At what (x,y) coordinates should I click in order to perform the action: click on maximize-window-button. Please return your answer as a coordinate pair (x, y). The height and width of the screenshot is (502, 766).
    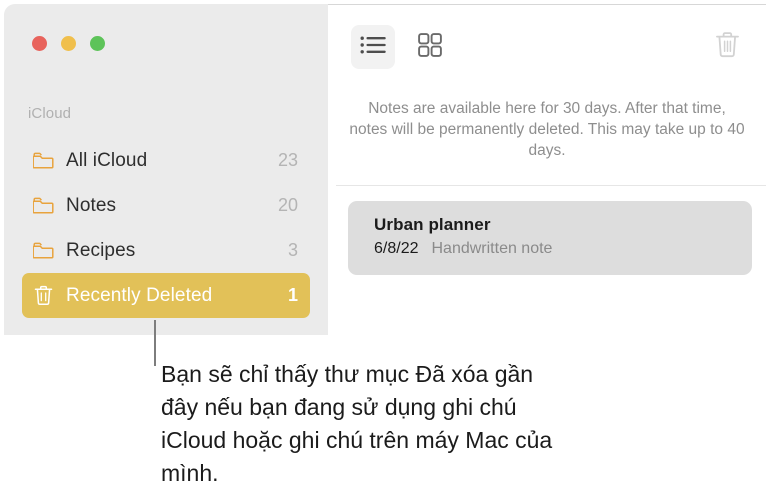
    Looking at the image, I should click on (97, 43).